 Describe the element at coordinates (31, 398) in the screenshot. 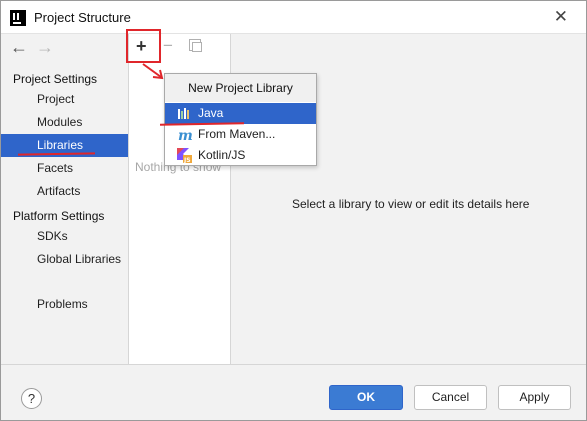

I see `help-button: ?` at that location.